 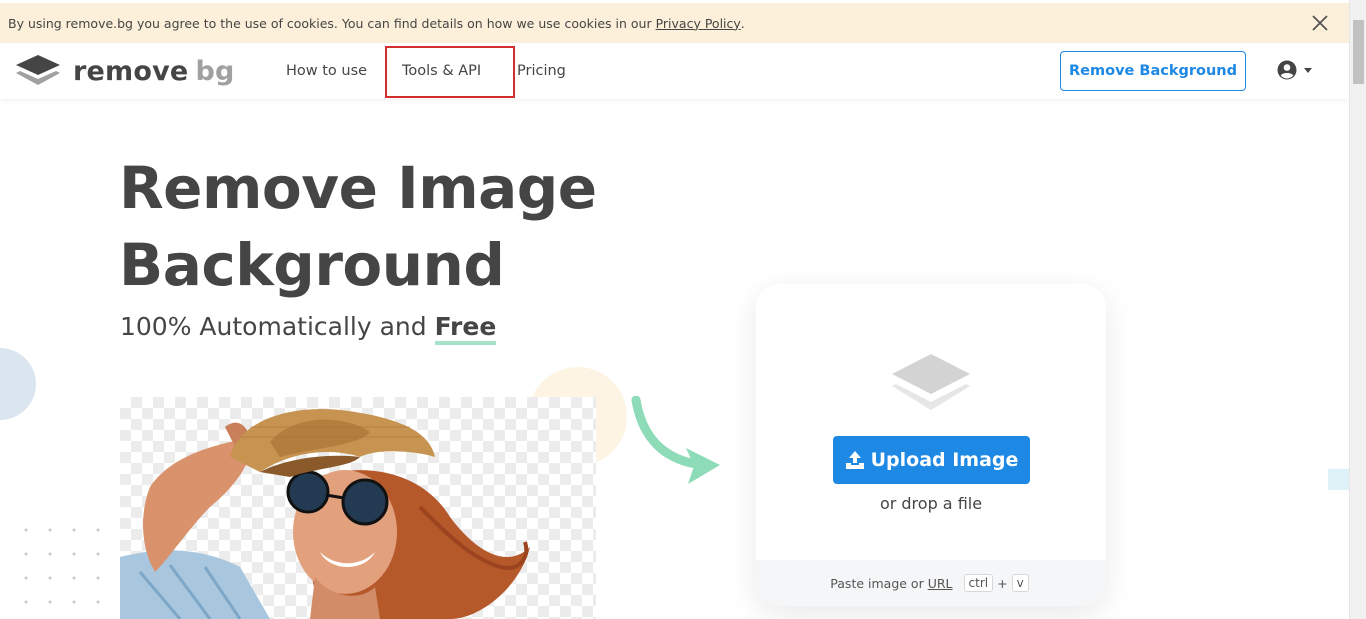 I want to click on nav-pricing: Pricing, so click(x=541, y=71).